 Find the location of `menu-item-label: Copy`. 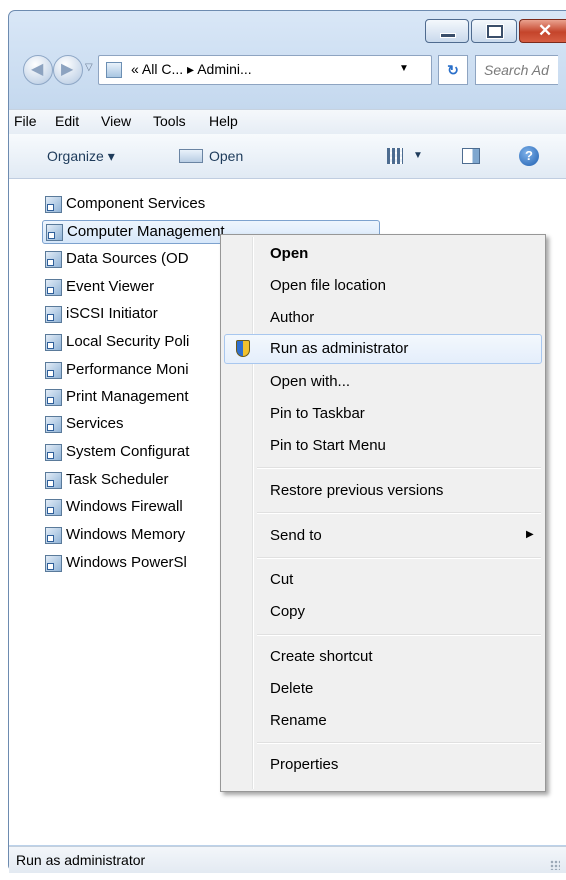

menu-item-label: Copy is located at coordinates (288, 611).